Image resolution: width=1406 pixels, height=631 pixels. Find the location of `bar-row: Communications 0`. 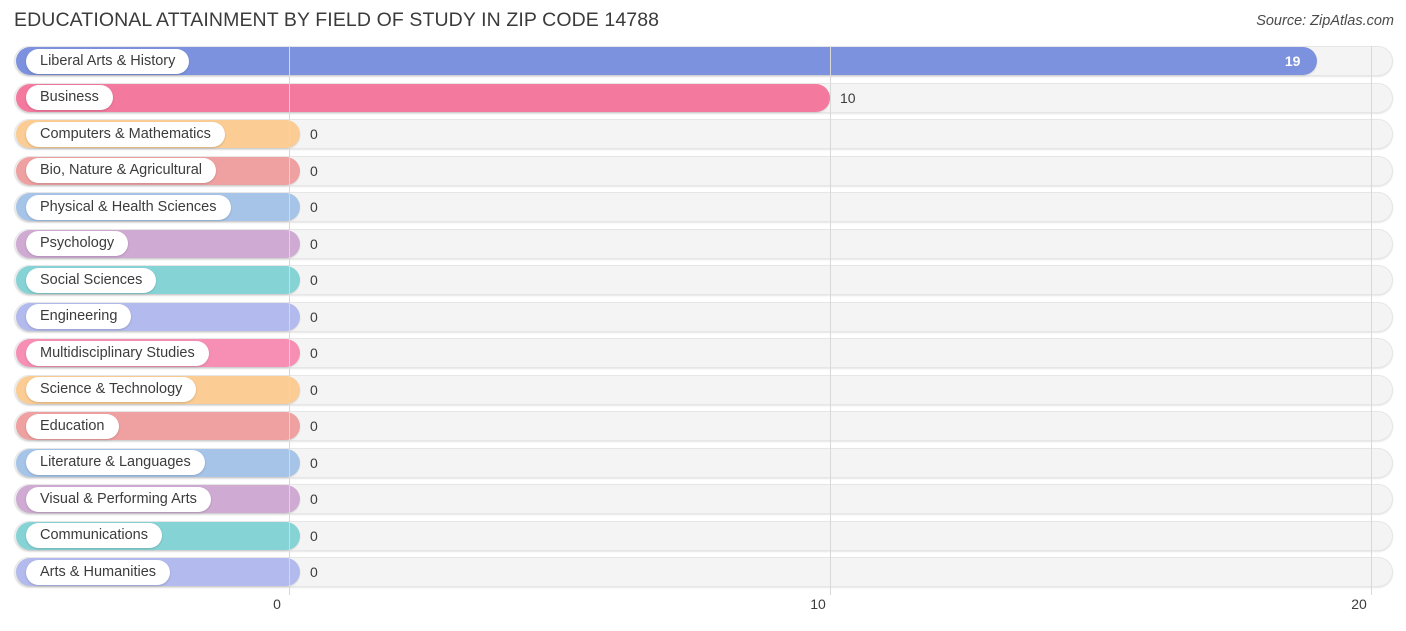

bar-row: Communications 0 is located at coordinates (703, 535).